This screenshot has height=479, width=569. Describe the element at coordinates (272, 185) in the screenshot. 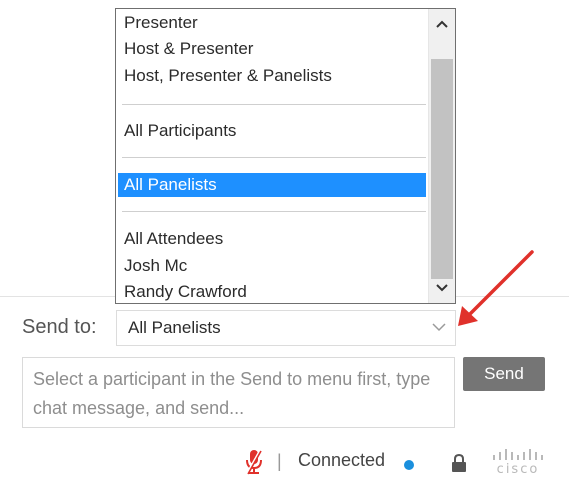

I see `dropdown-item-all-panelists: All Panelists` at that location.